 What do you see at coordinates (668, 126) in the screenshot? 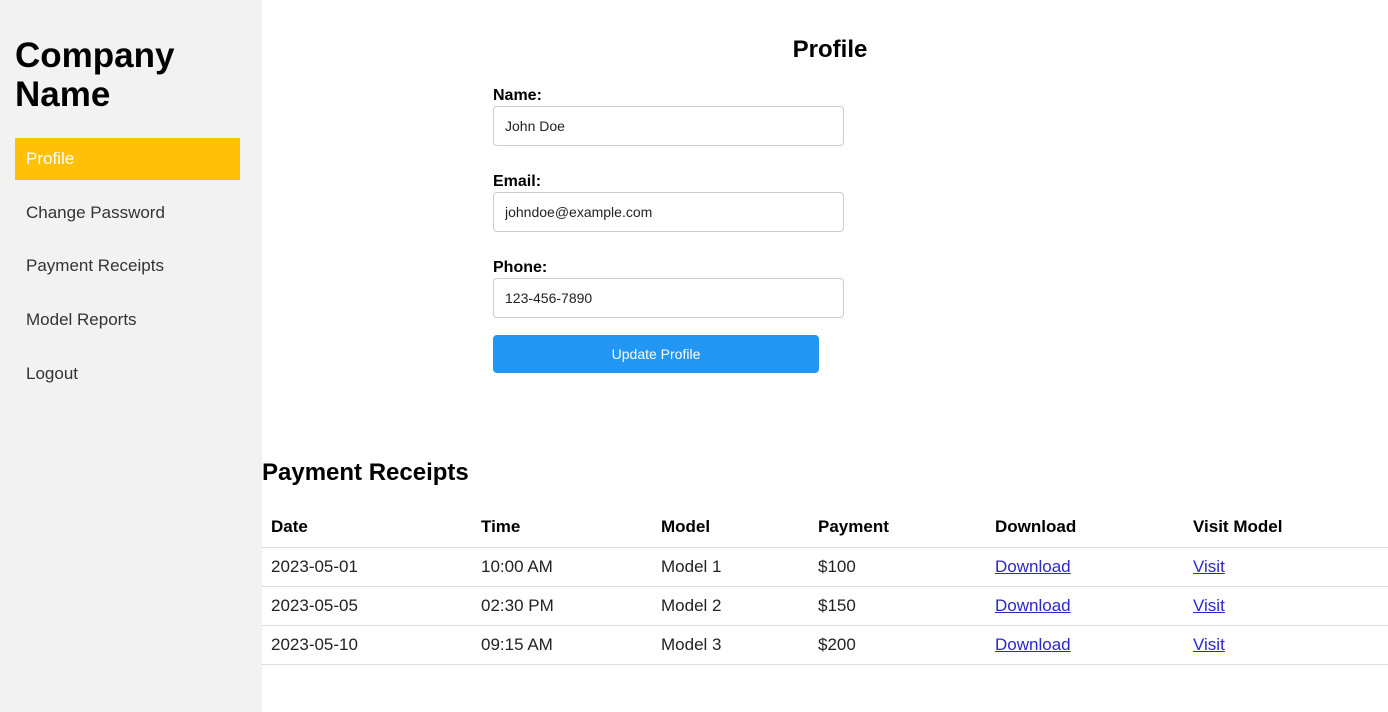
I see `name-input` at bounding box center [668, 126].